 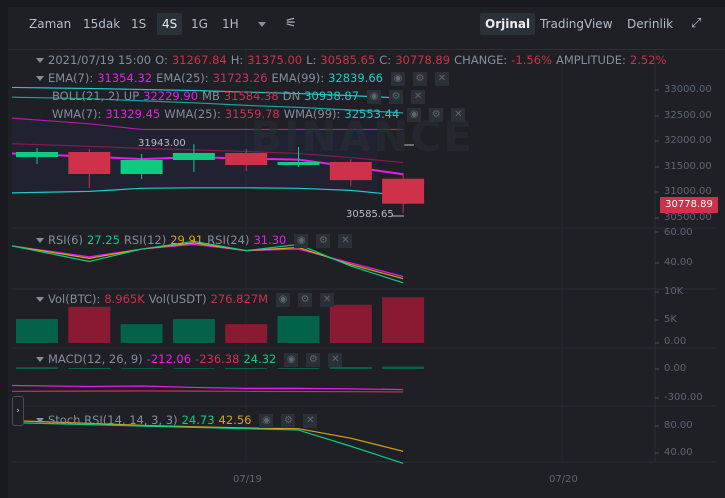 I want to click on ohlc-date: 2021/07/19 15:00, so click(x=100, y=60).